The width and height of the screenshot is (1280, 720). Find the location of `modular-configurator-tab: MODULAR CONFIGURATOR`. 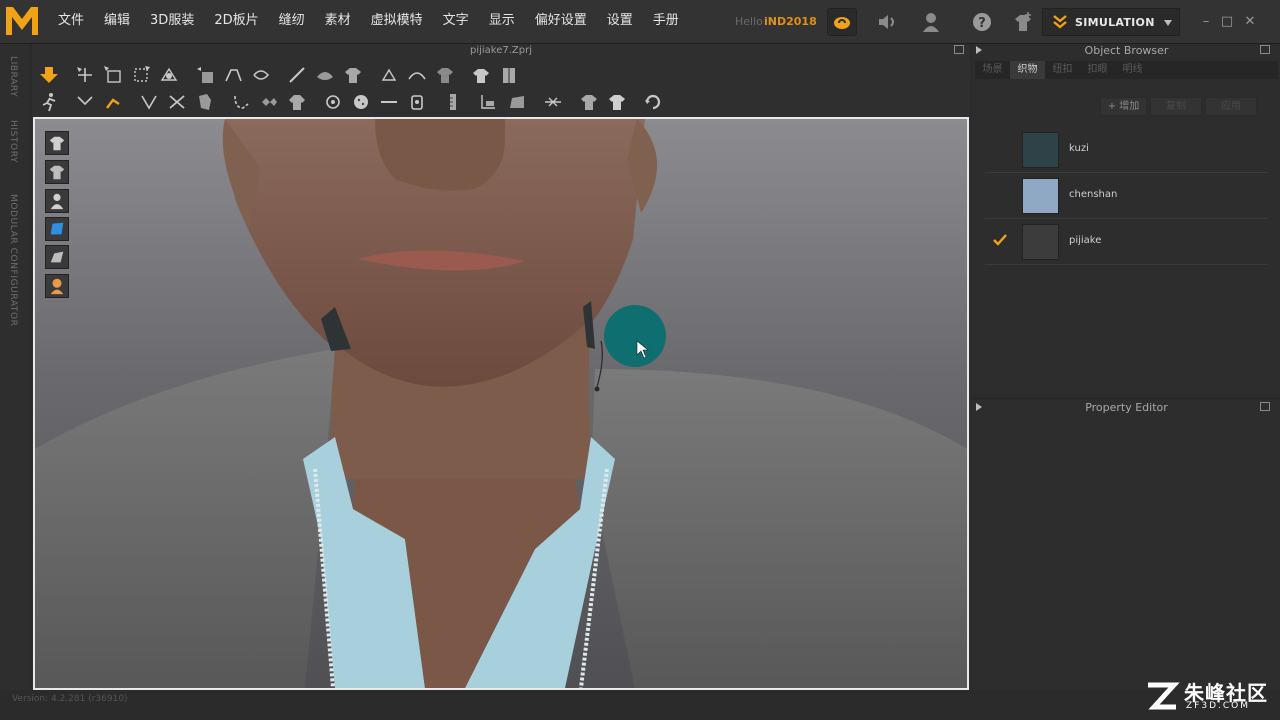

modular-configurator-tab: MODULAR CONFIGURATOR is located at coordinates (13, 260).